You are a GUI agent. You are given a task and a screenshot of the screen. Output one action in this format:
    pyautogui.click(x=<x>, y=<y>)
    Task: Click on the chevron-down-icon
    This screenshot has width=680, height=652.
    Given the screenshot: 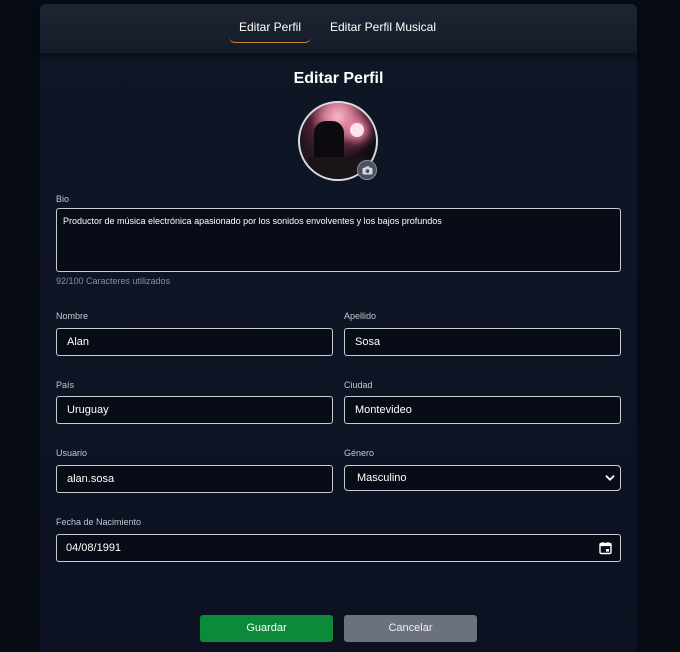 What is the action you would take?
    pyautogui.click(x=610, y=478)
    